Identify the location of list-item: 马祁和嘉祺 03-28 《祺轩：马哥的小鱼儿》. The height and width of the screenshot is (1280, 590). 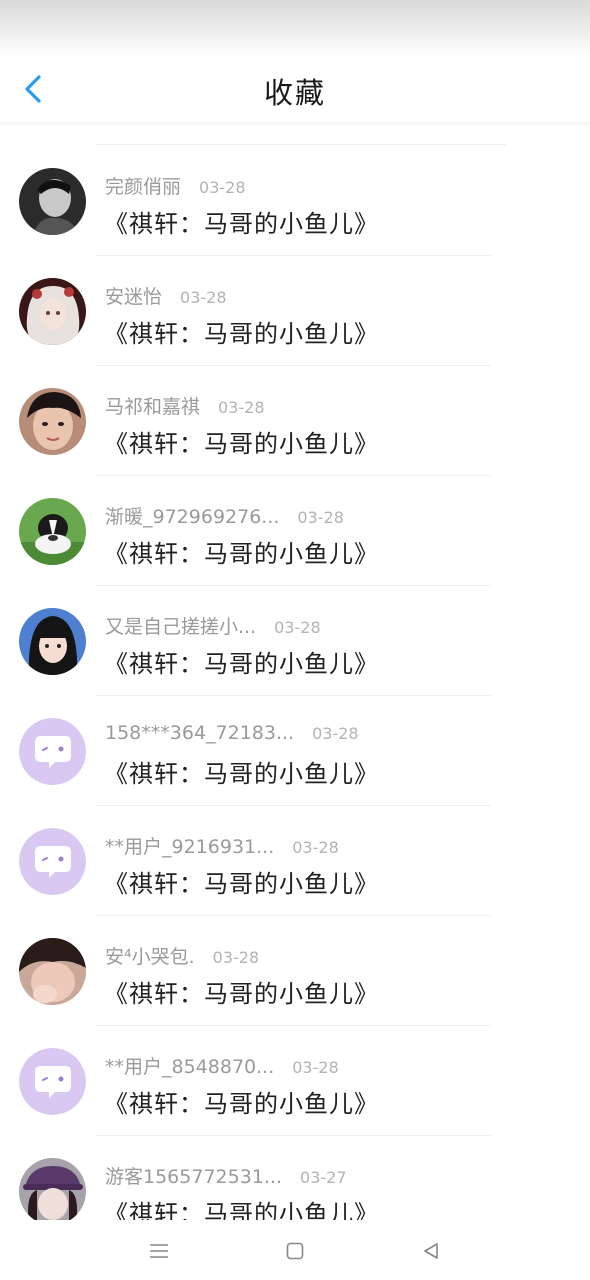
(295, 421).